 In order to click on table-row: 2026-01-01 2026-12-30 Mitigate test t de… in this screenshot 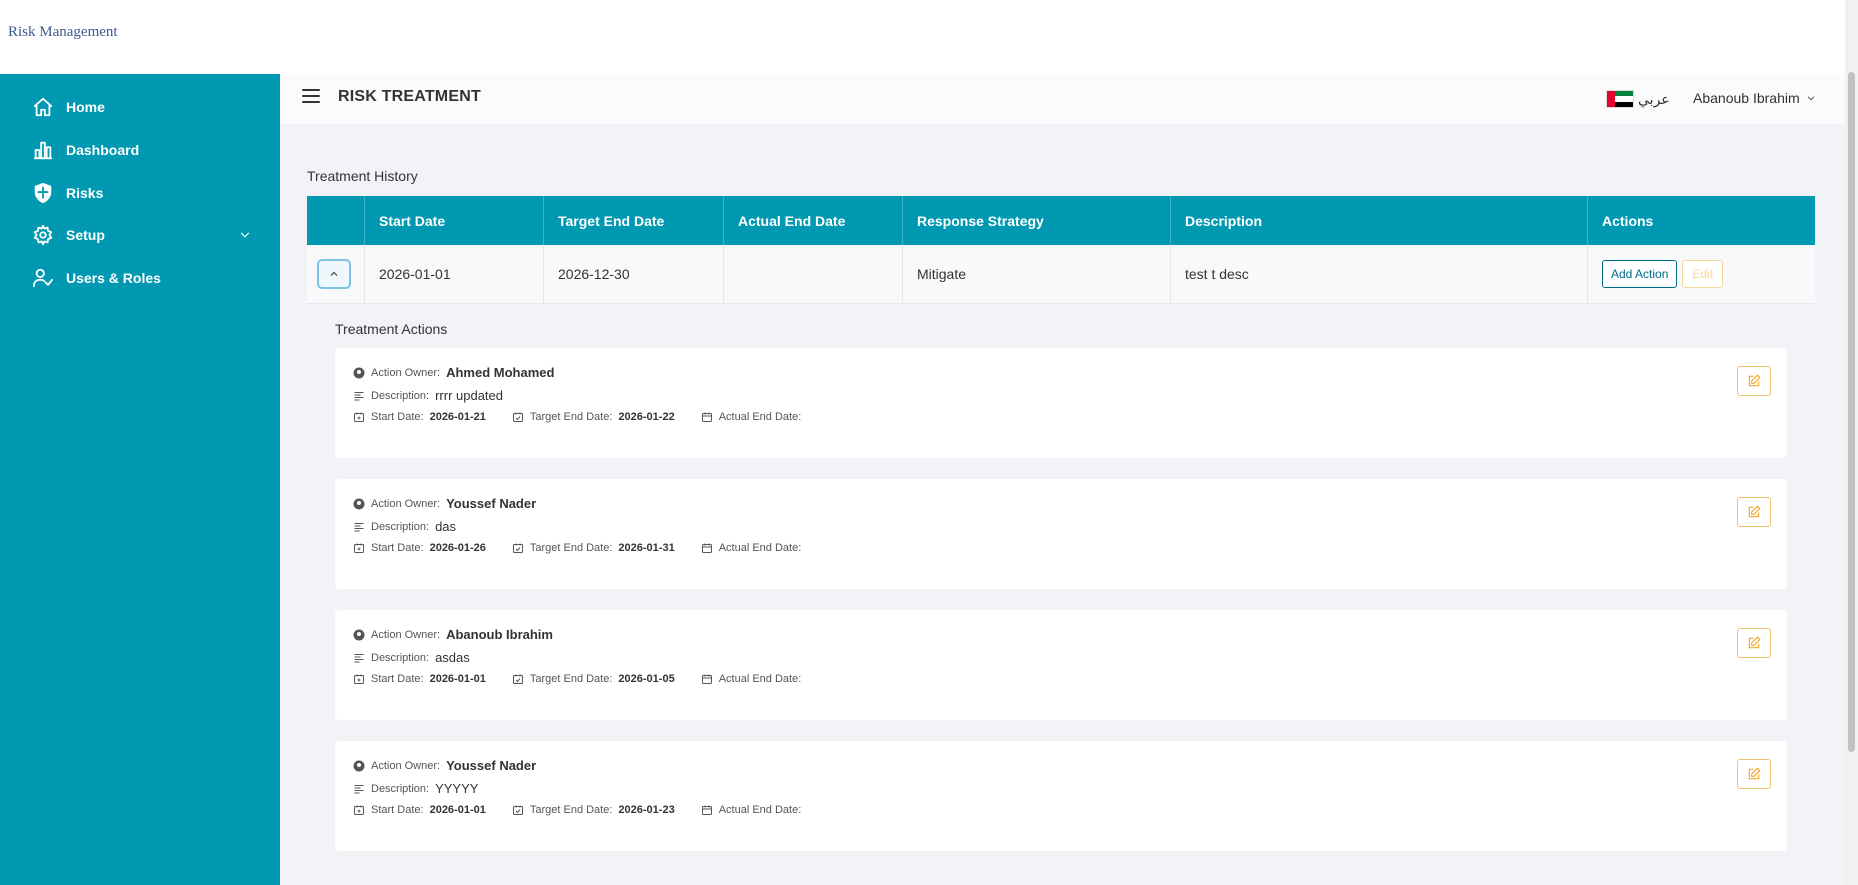, I will do `click(1061, 274)`.